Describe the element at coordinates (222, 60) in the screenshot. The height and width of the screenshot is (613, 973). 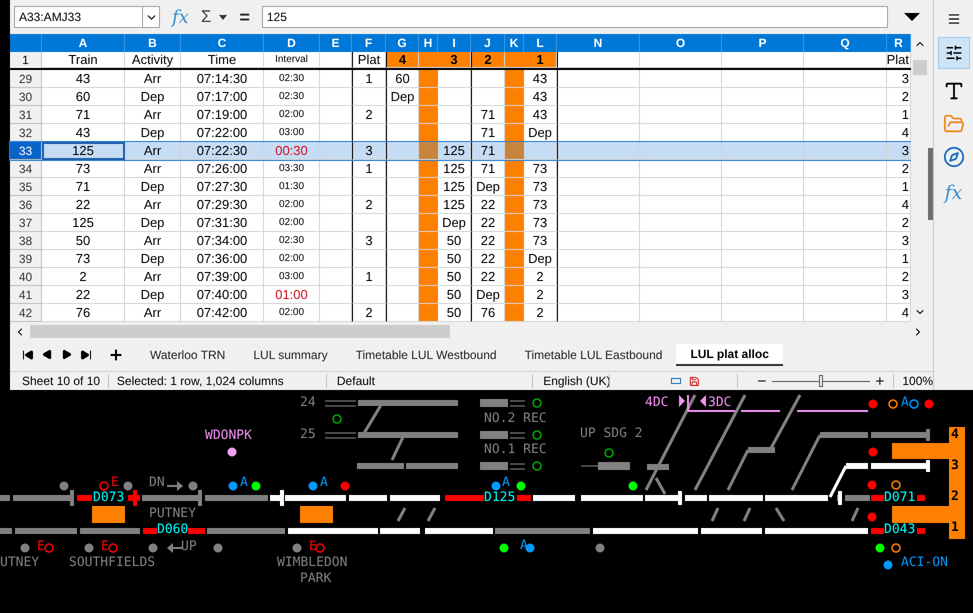
I see `header-cell: Time` at that location.